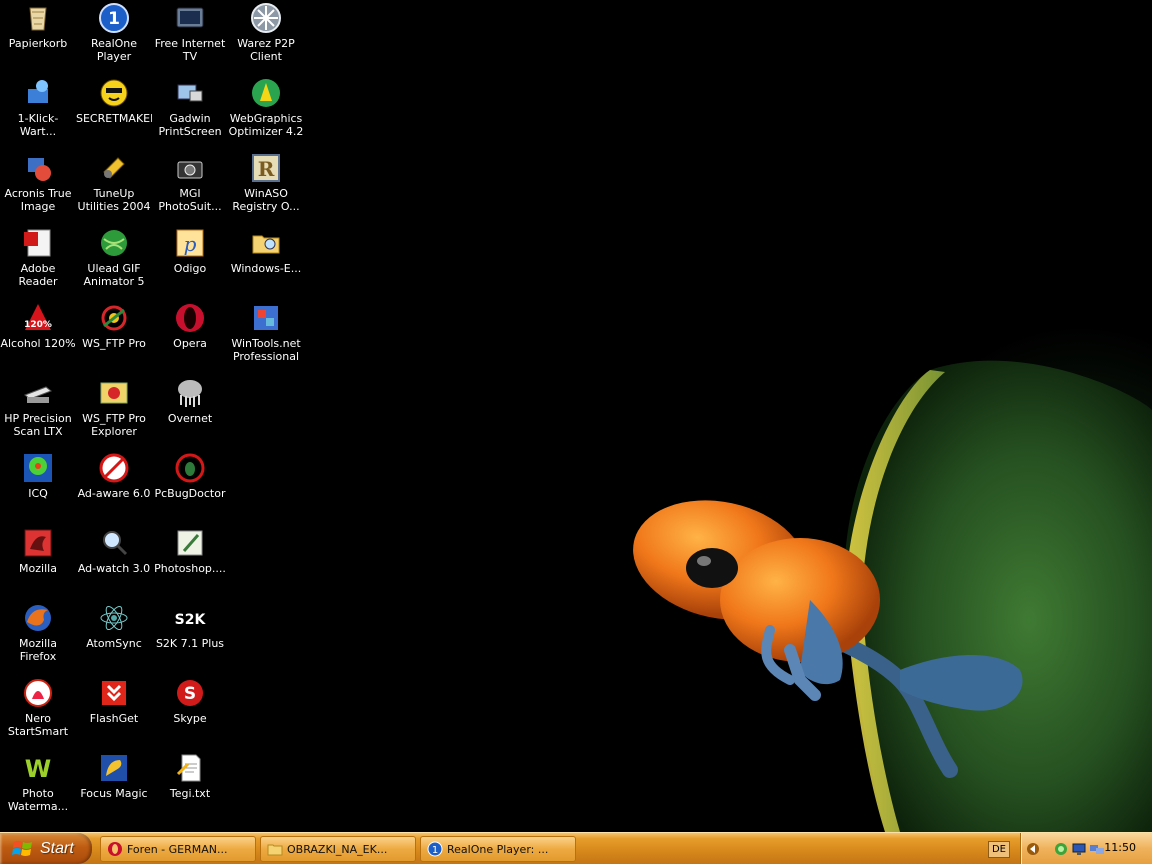 The width and height of the screenshot is (1152, 864). What do you see at coordinates (190, 543) in the screenshot?
I see `photoshop-icon` at bounding box center [190, 543].